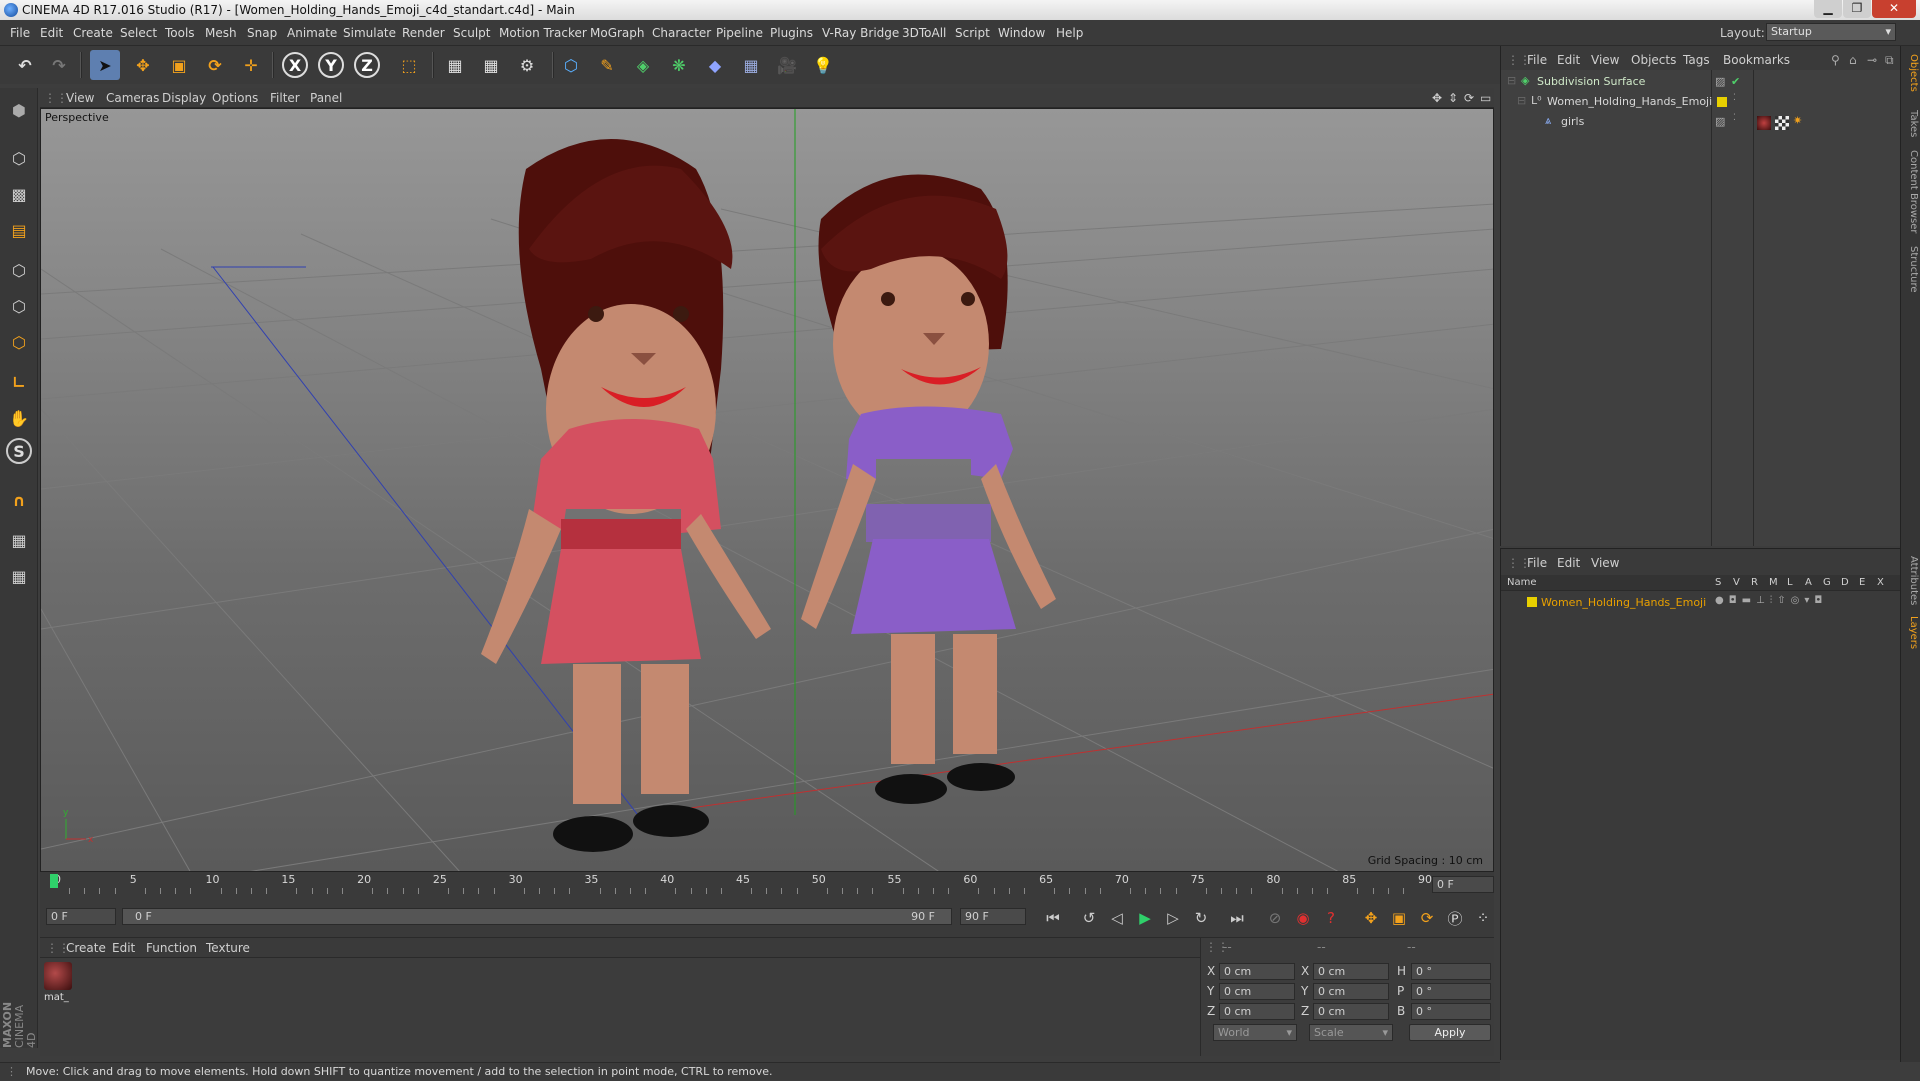  What do you see at coordinates (1831, 32) in the screenshot?
I see `layout-select: Startup ▾` at bounding box center [1831, 32].